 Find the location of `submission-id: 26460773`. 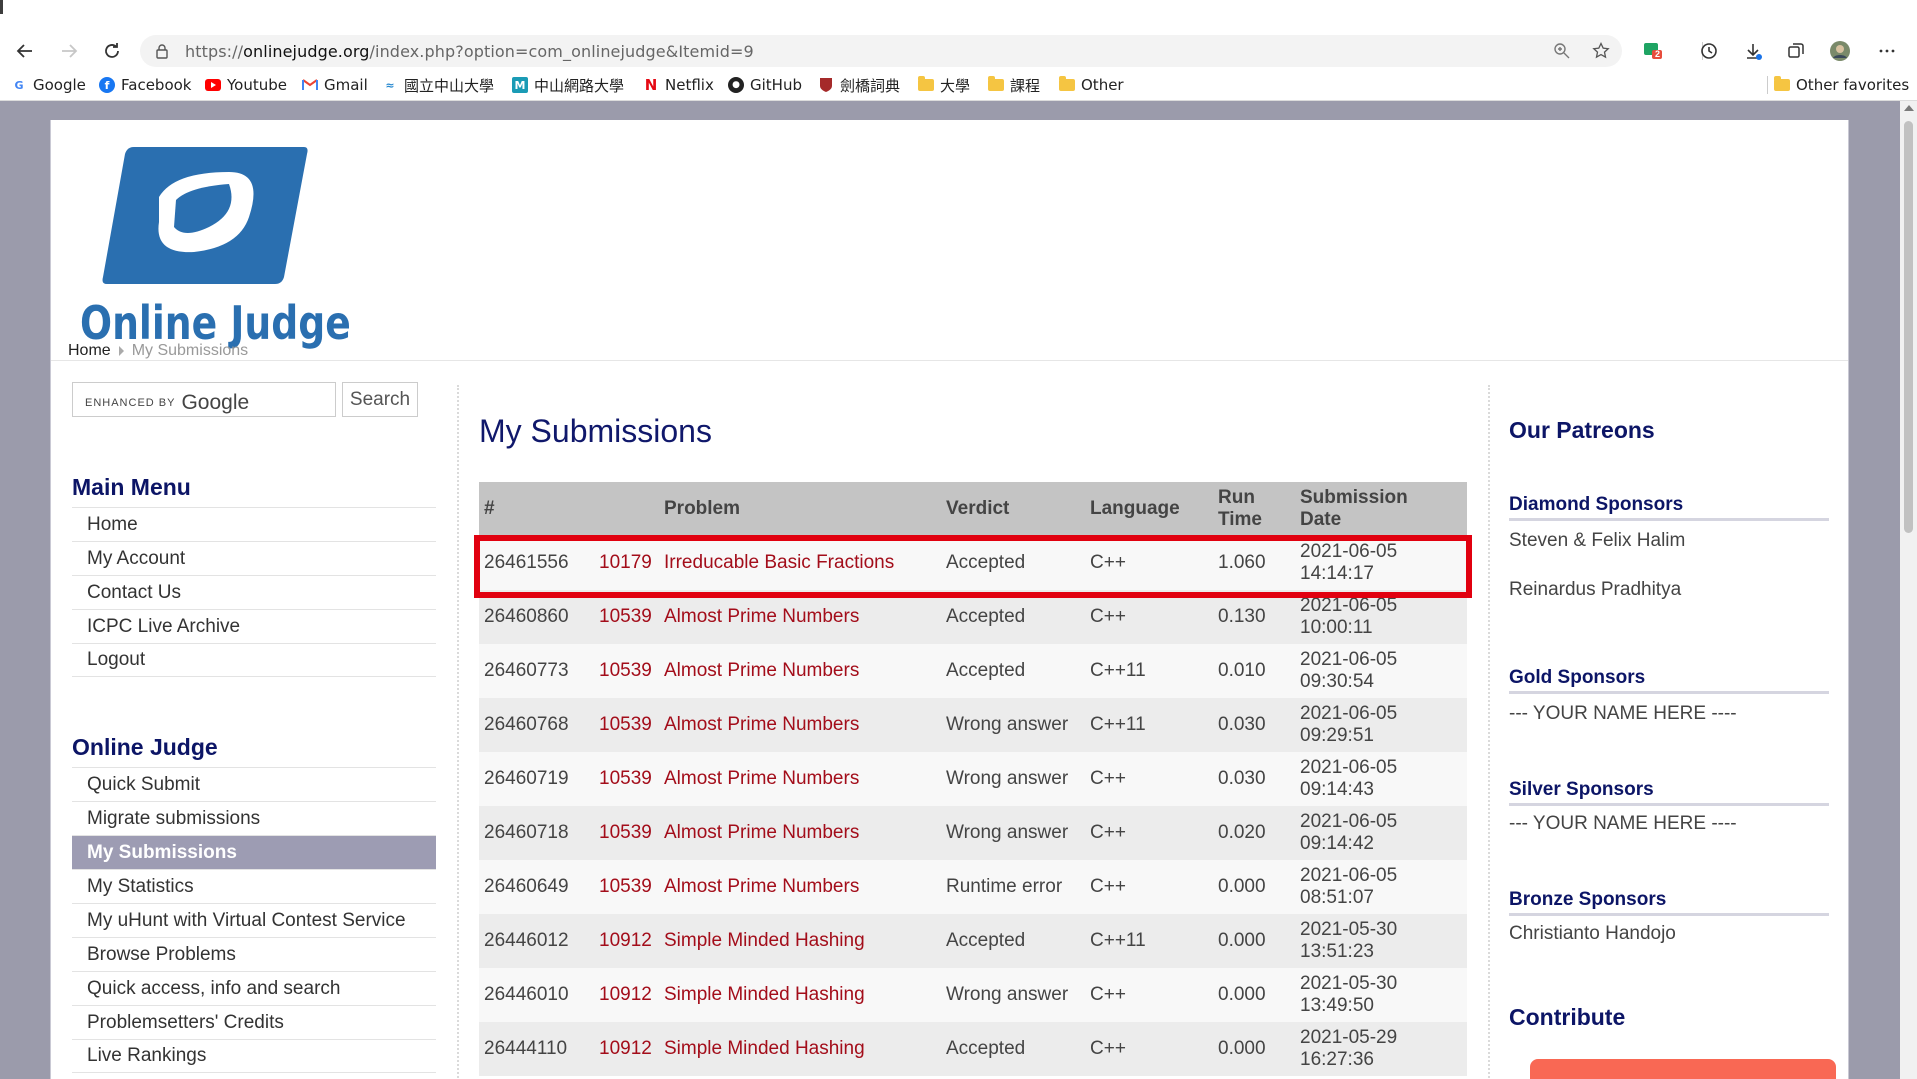

submission-id: 26460773 is located at coordinates (536, 671).